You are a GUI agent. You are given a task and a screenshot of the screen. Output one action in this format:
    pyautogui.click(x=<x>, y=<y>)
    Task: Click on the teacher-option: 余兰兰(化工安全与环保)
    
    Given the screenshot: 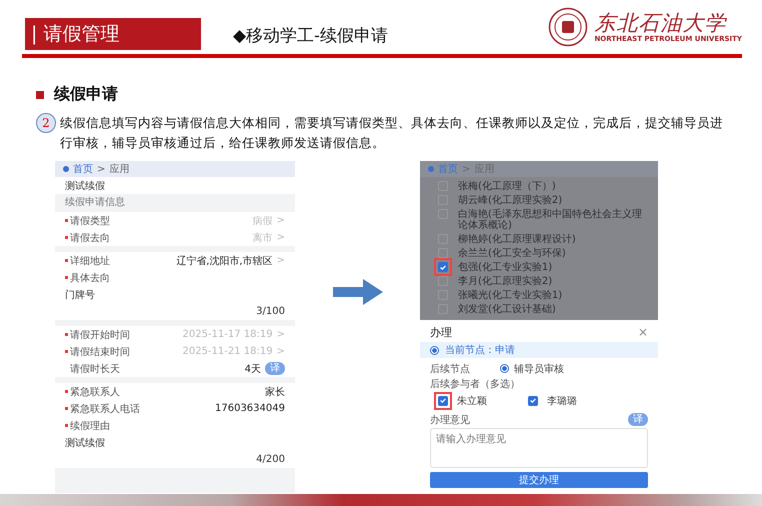 What is the action you would take?
    pyautogui.click(x=512, y=253)
    